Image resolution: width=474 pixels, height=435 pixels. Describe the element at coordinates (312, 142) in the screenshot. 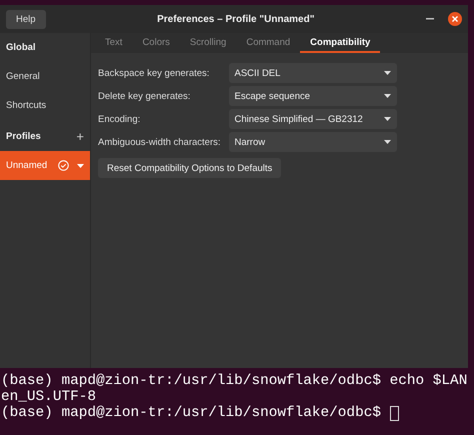

I see `dropdown: Narrow` at that location.